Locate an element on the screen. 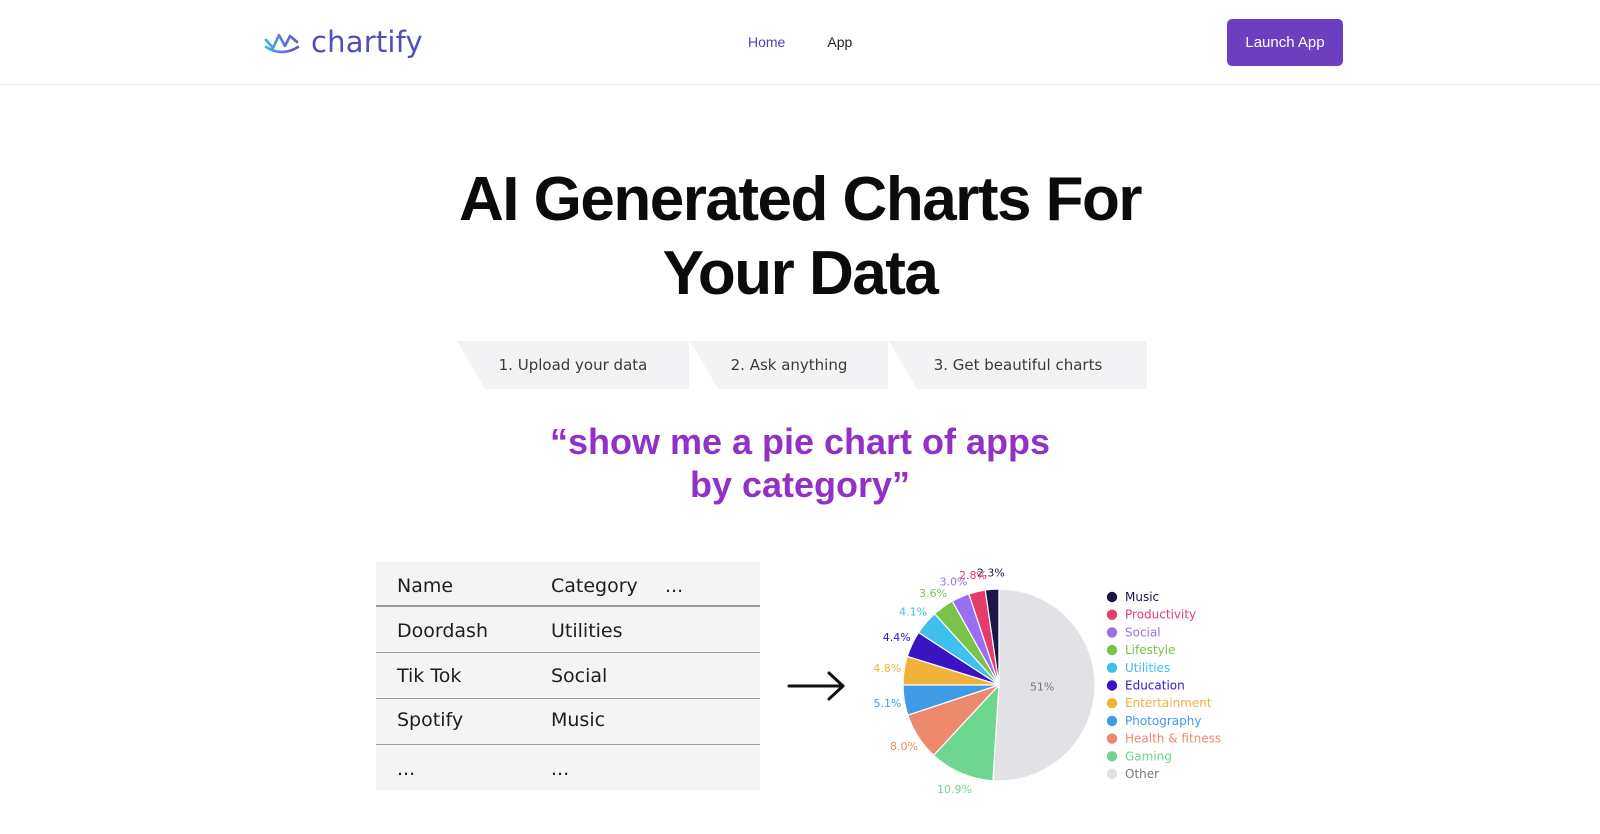 The image size is (1600, 834). right-arrow-icon is located at coordinates (816, 686).